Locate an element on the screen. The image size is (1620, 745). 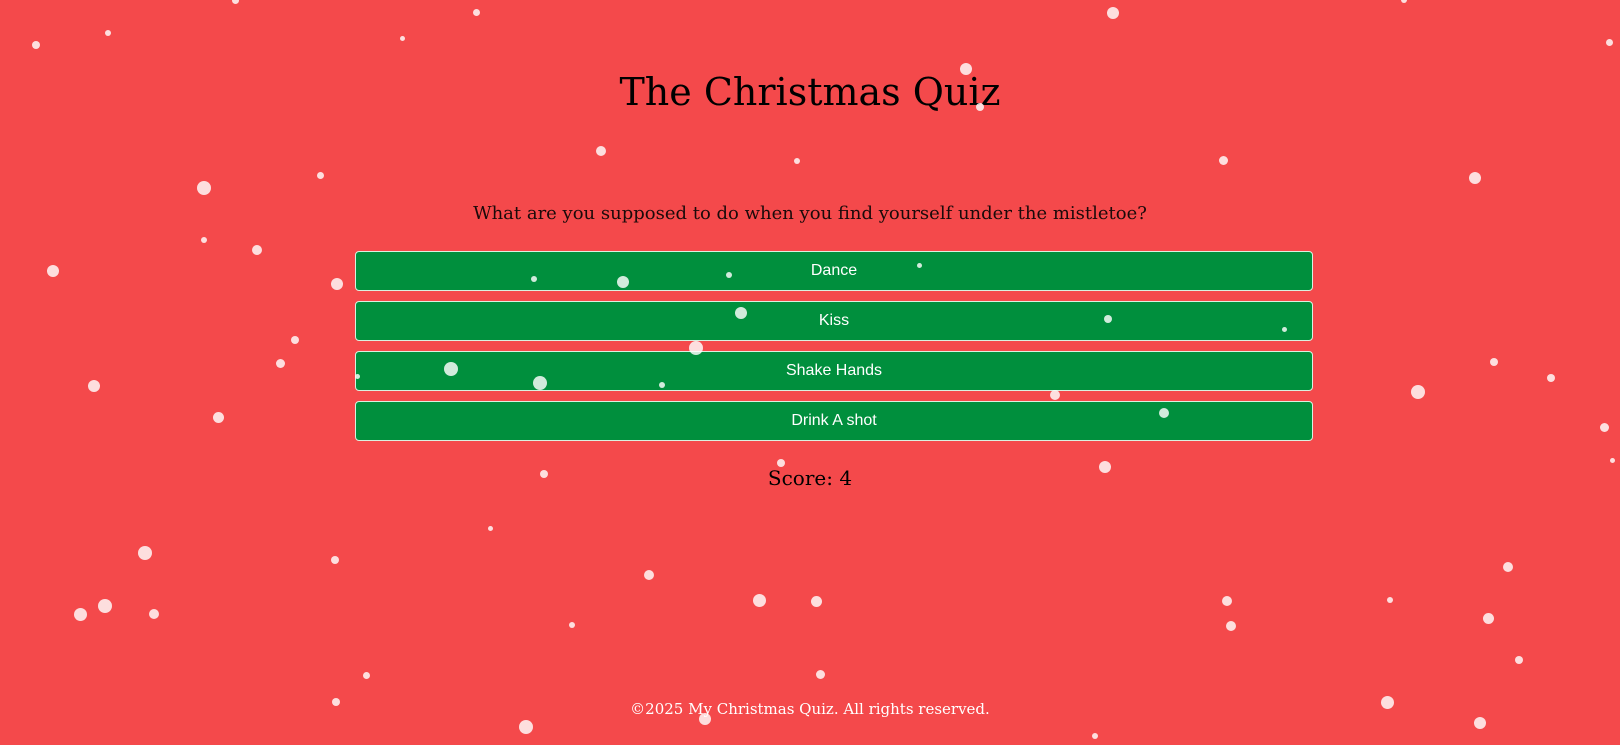
answer-button-kiss: Kiss is located at coordinates (834, 321).